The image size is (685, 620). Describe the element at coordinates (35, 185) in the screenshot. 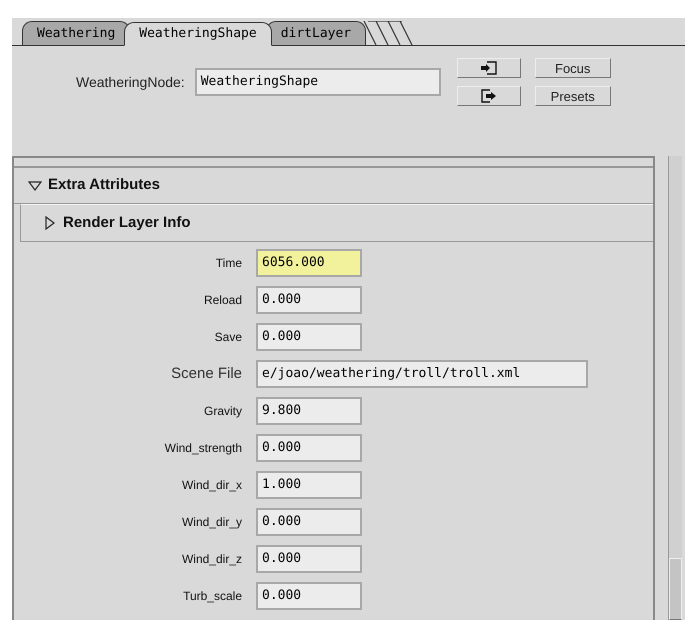

I see `collapse-icon` at that location.